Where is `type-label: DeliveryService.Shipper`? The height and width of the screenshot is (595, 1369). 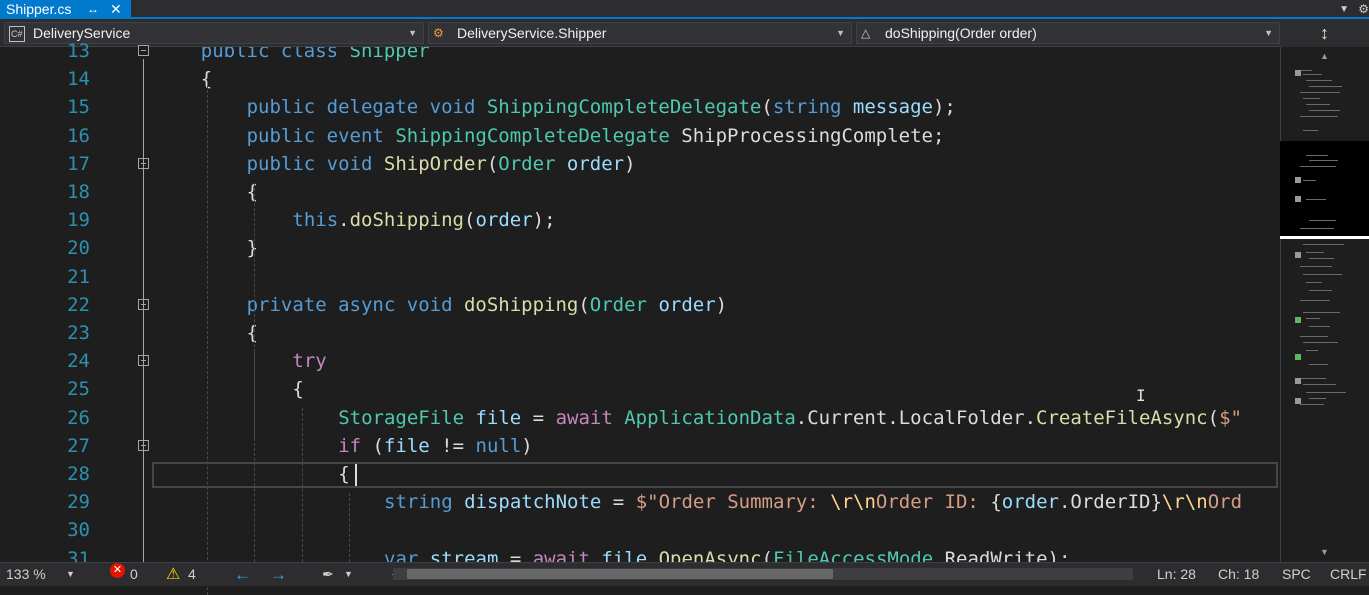
type-label: DeliveryService.Shipper is located at coordinates (532, 33).